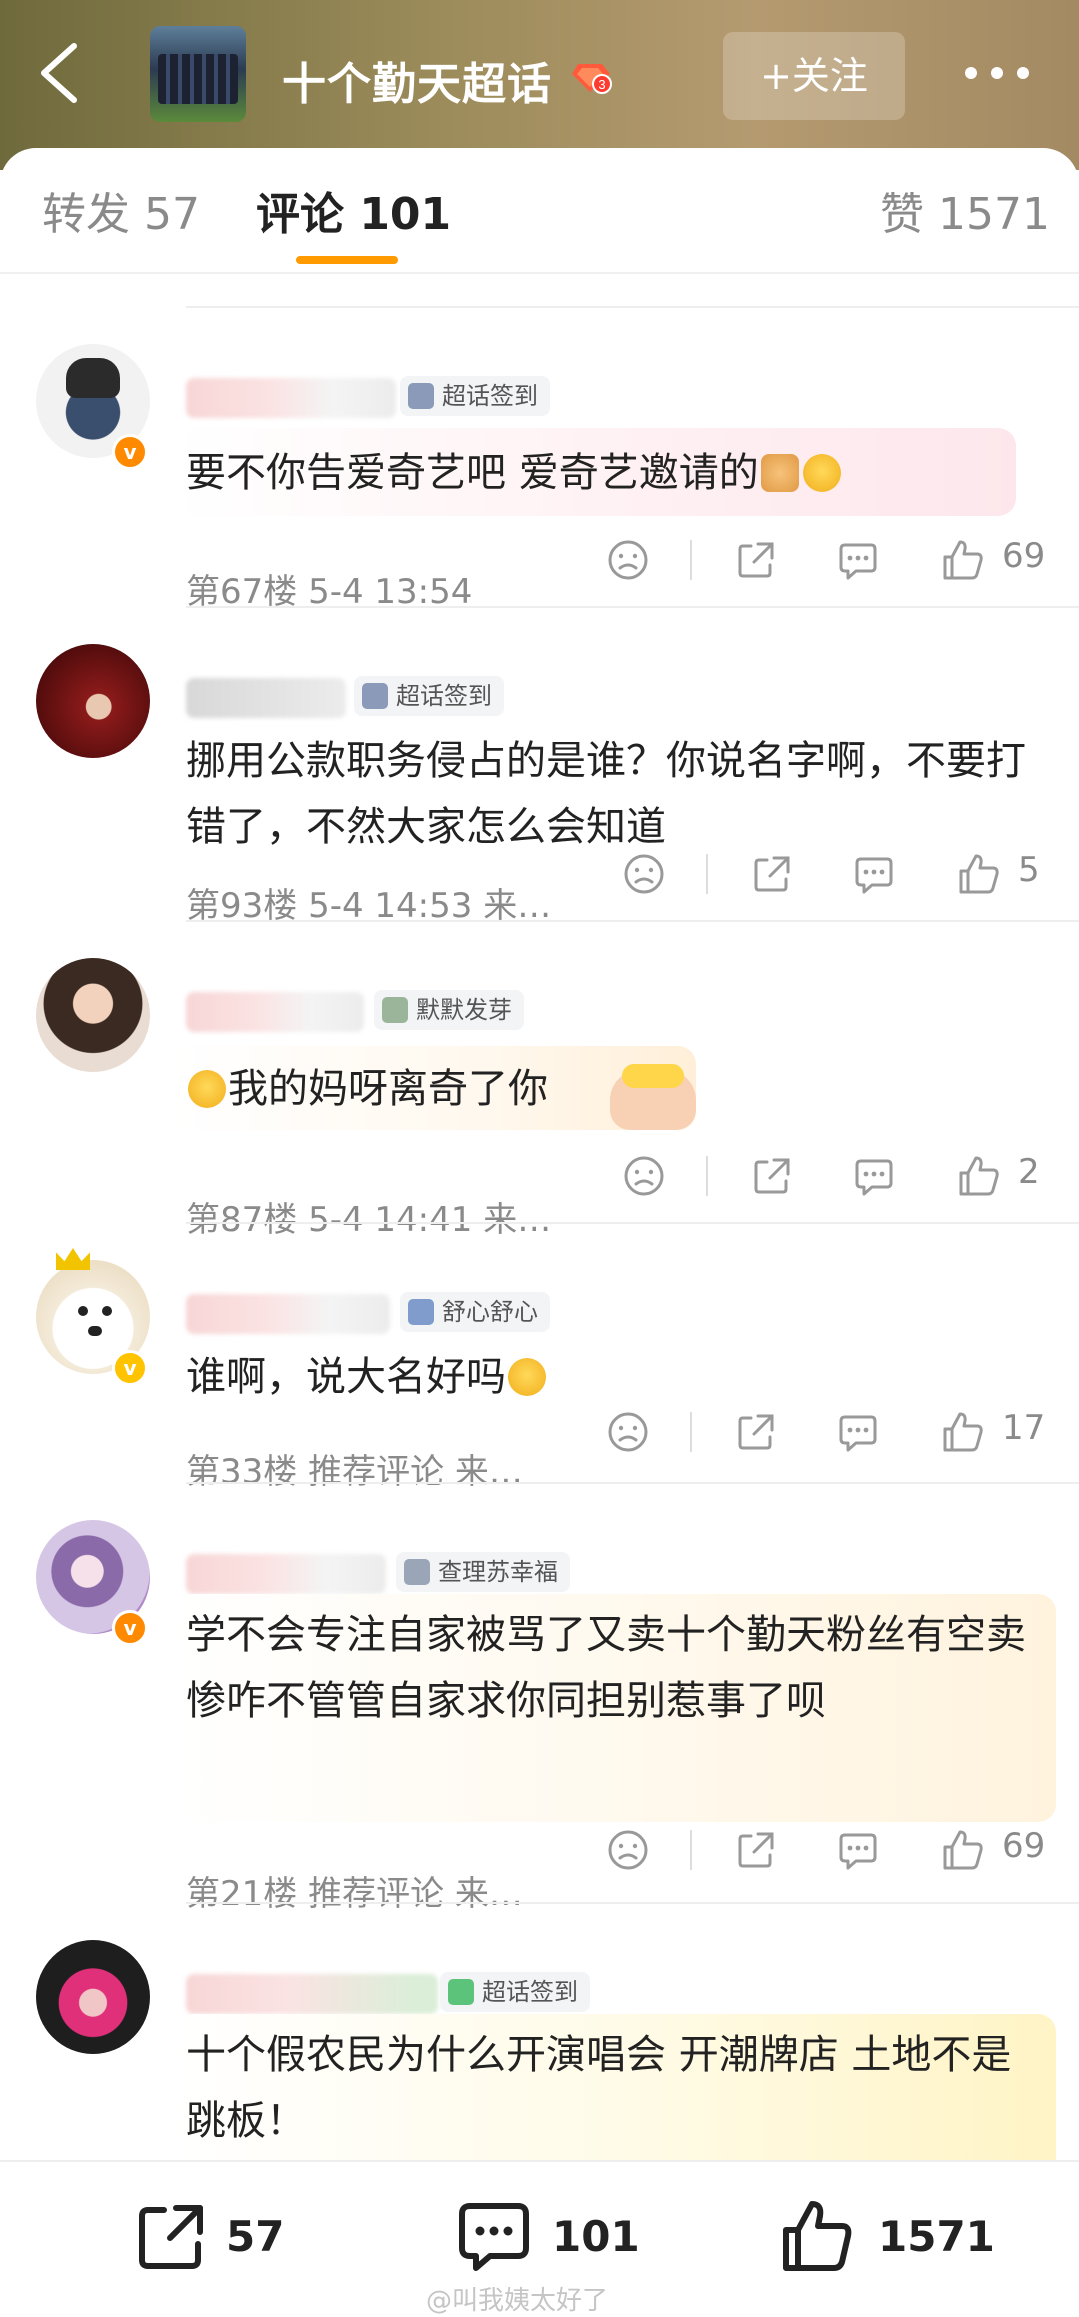 The height and width of the screenshot is (2317, 1079). I want to click on fish-icon, so click(421, 1312).